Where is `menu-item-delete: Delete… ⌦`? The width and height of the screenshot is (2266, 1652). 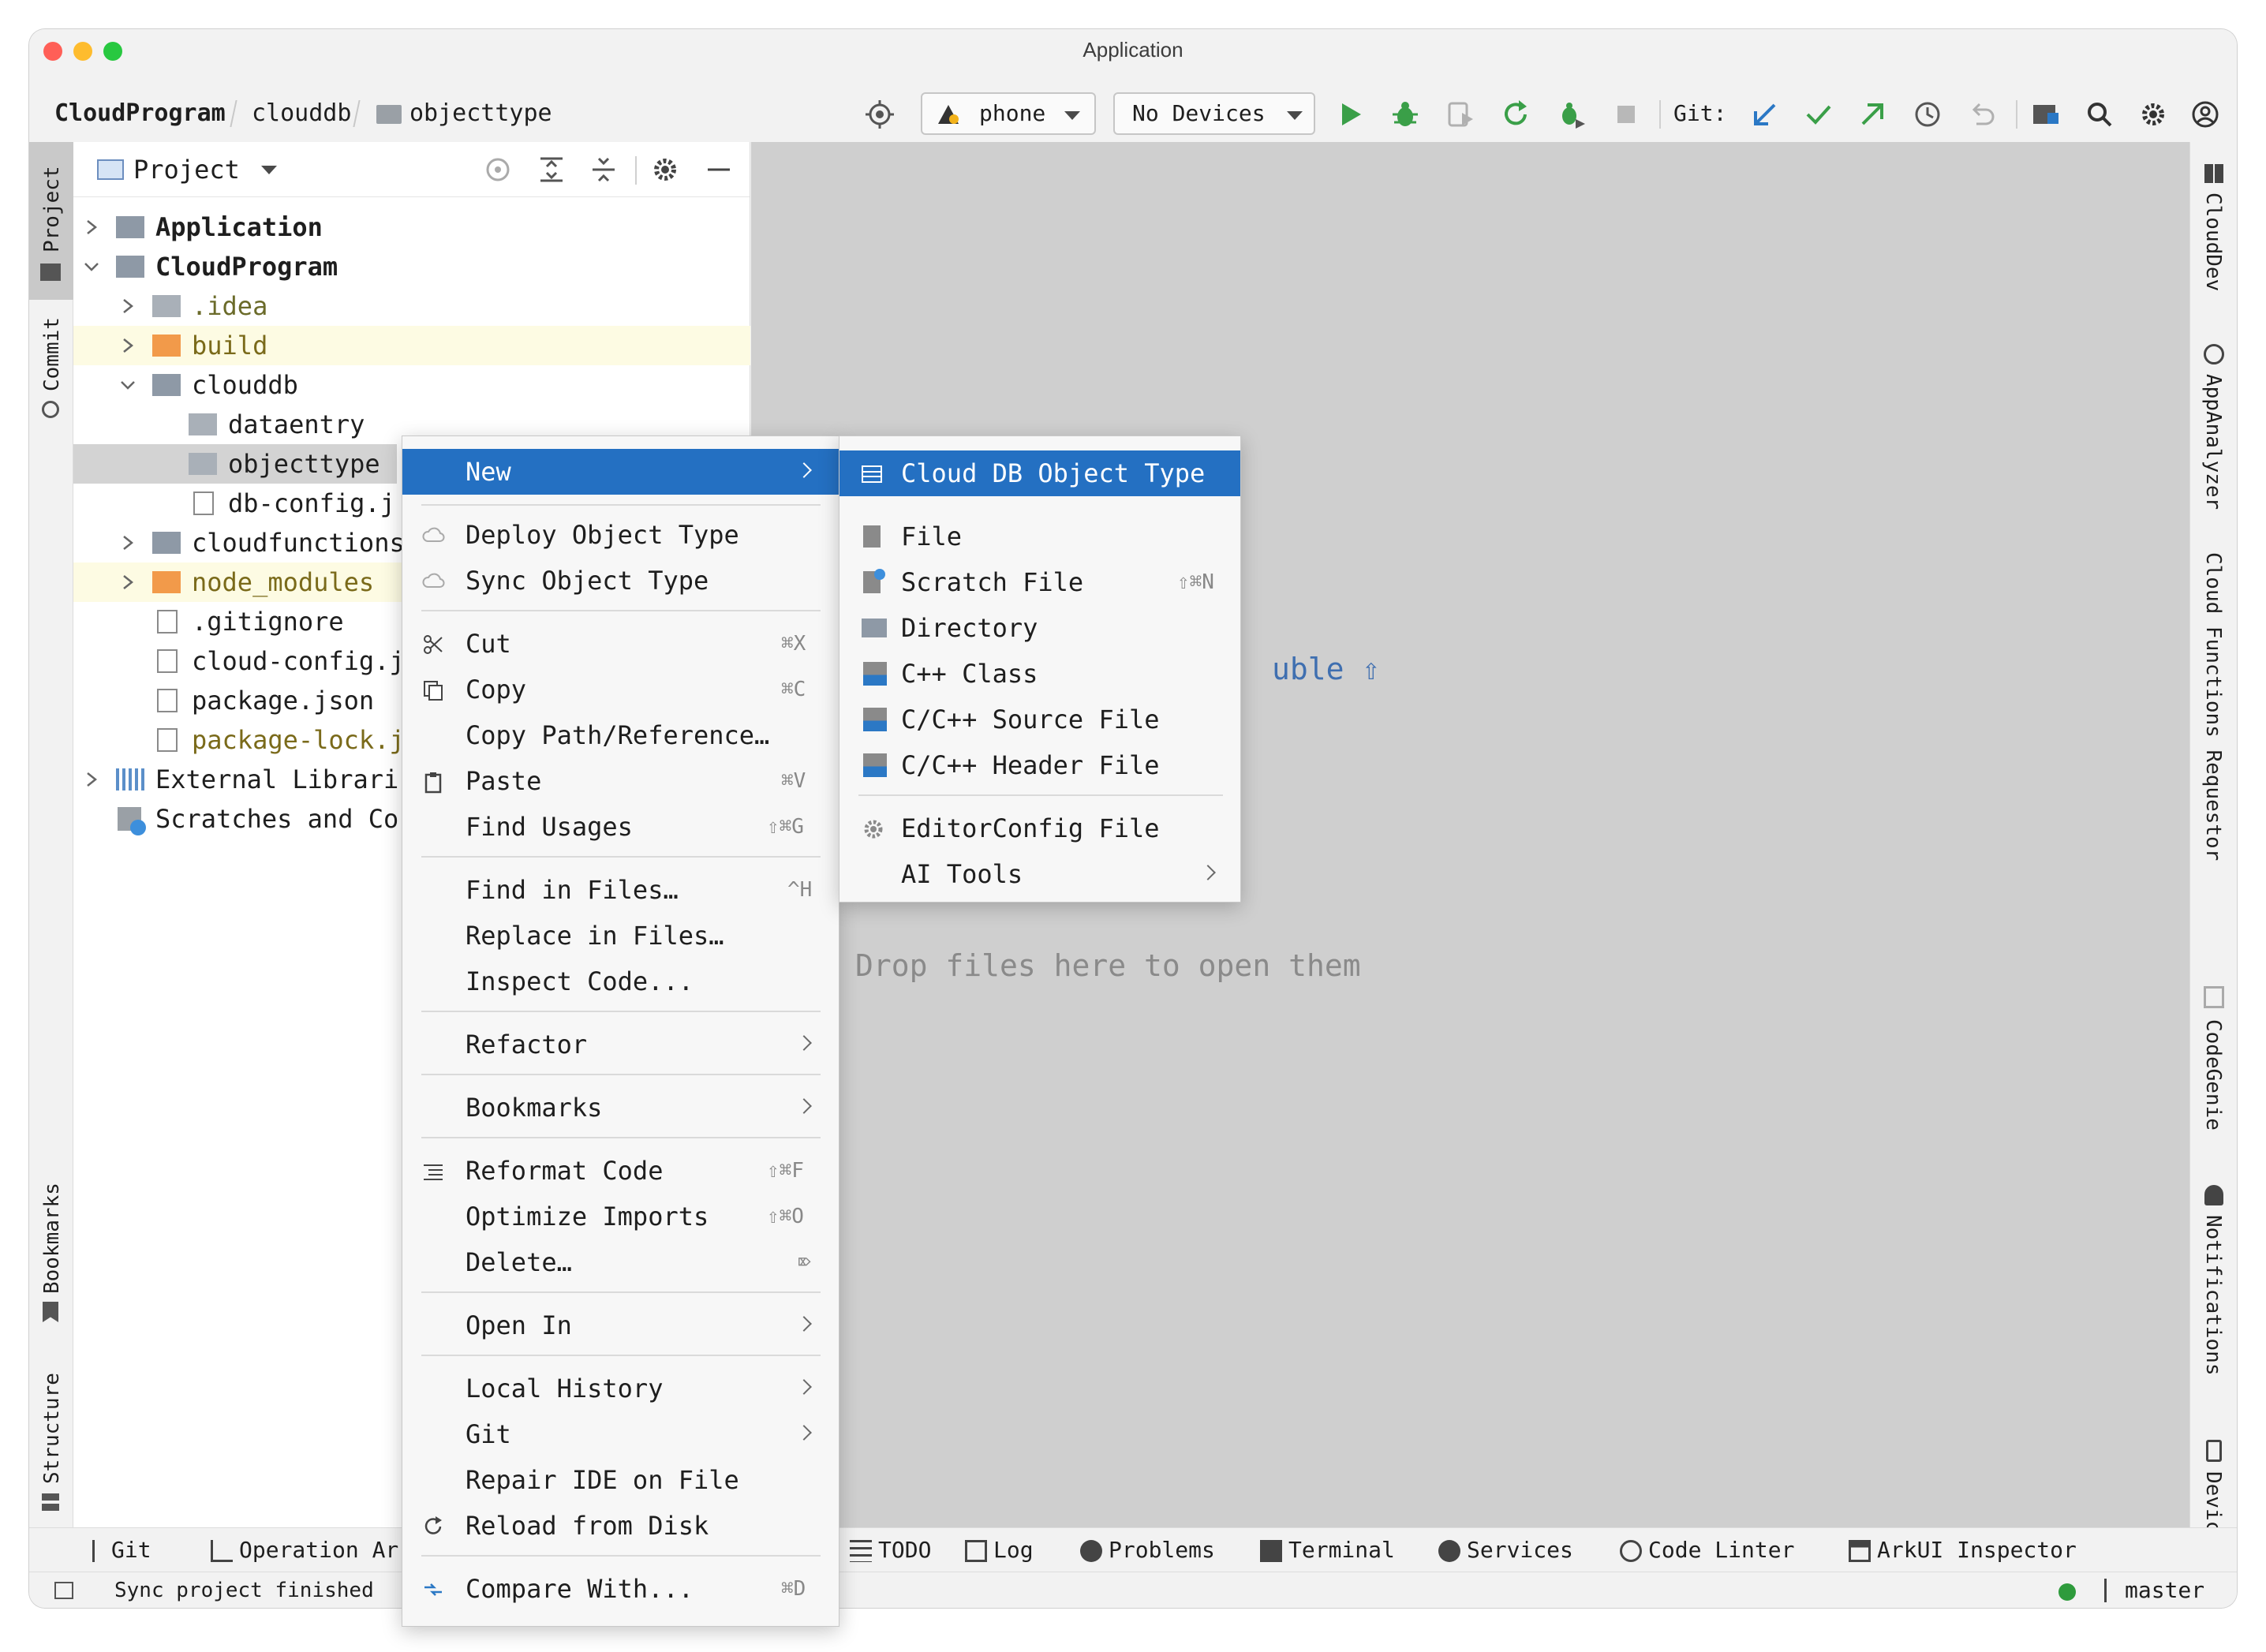
menu-item-delete: Delete… ⌦ is located at coordinates (620, 1262).